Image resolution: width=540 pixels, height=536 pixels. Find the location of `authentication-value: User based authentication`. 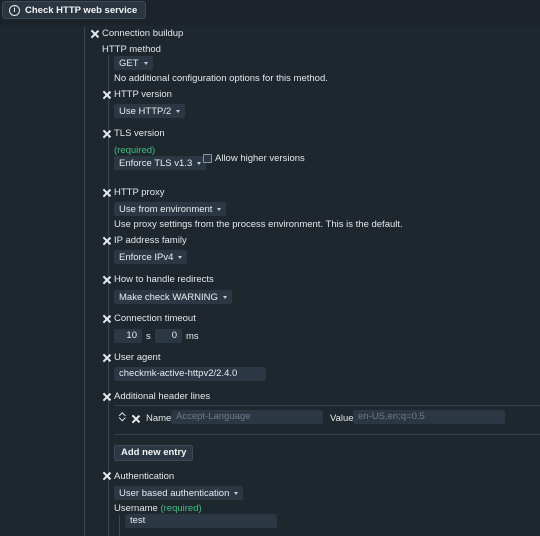

authentication-value: User based authentication is located at coordinates (174, 493).